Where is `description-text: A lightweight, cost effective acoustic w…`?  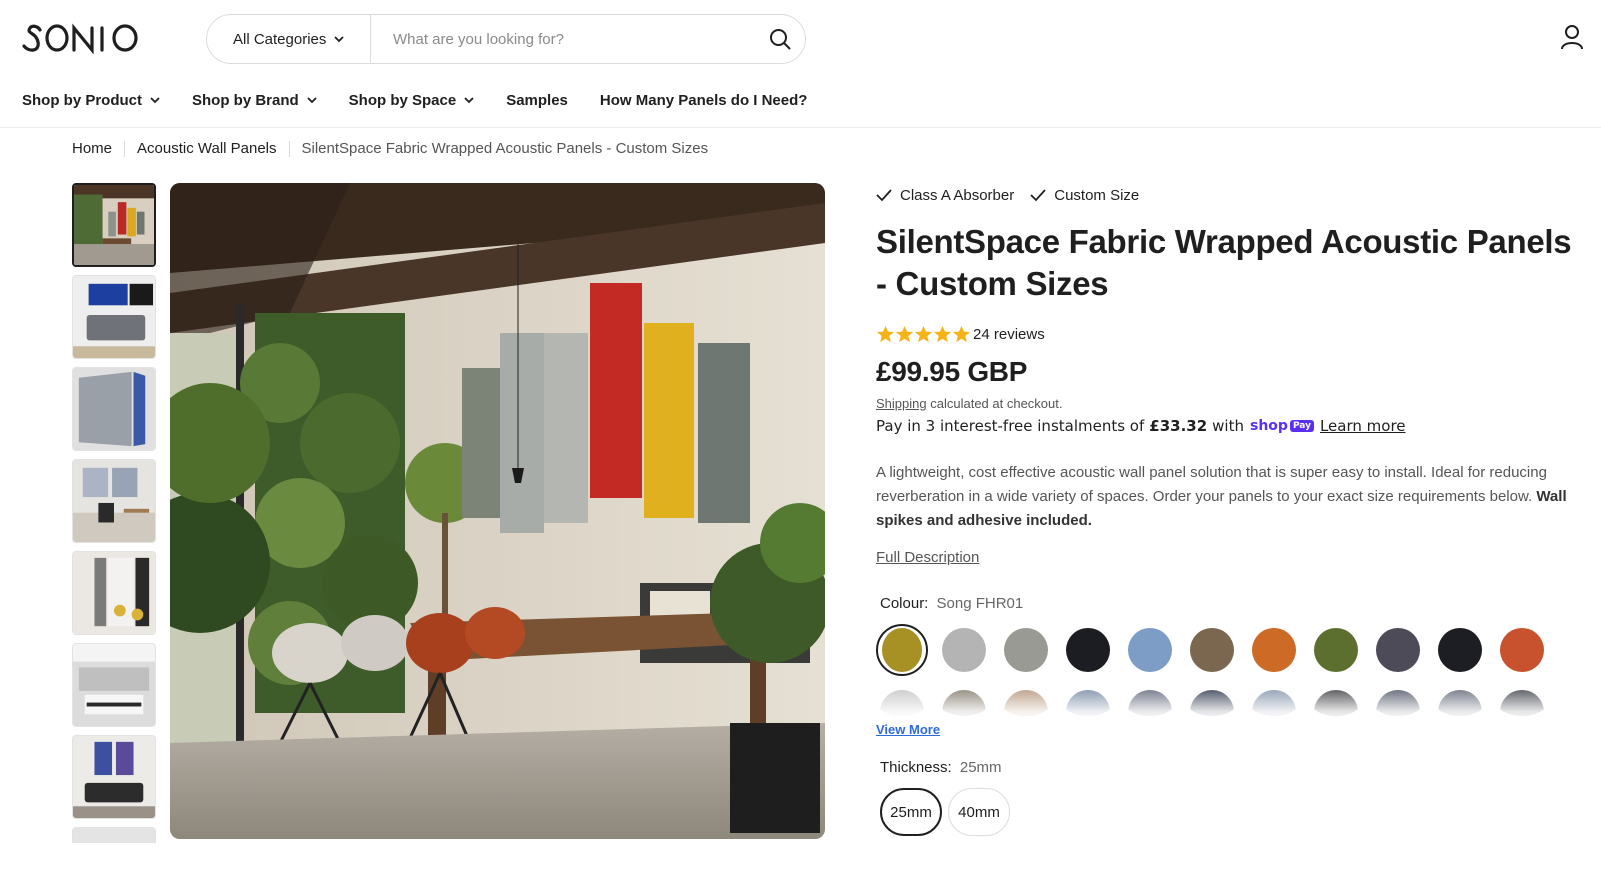
description-text: A lightweight, cost effective acoustic w… is located at coordinates (1211, 484).